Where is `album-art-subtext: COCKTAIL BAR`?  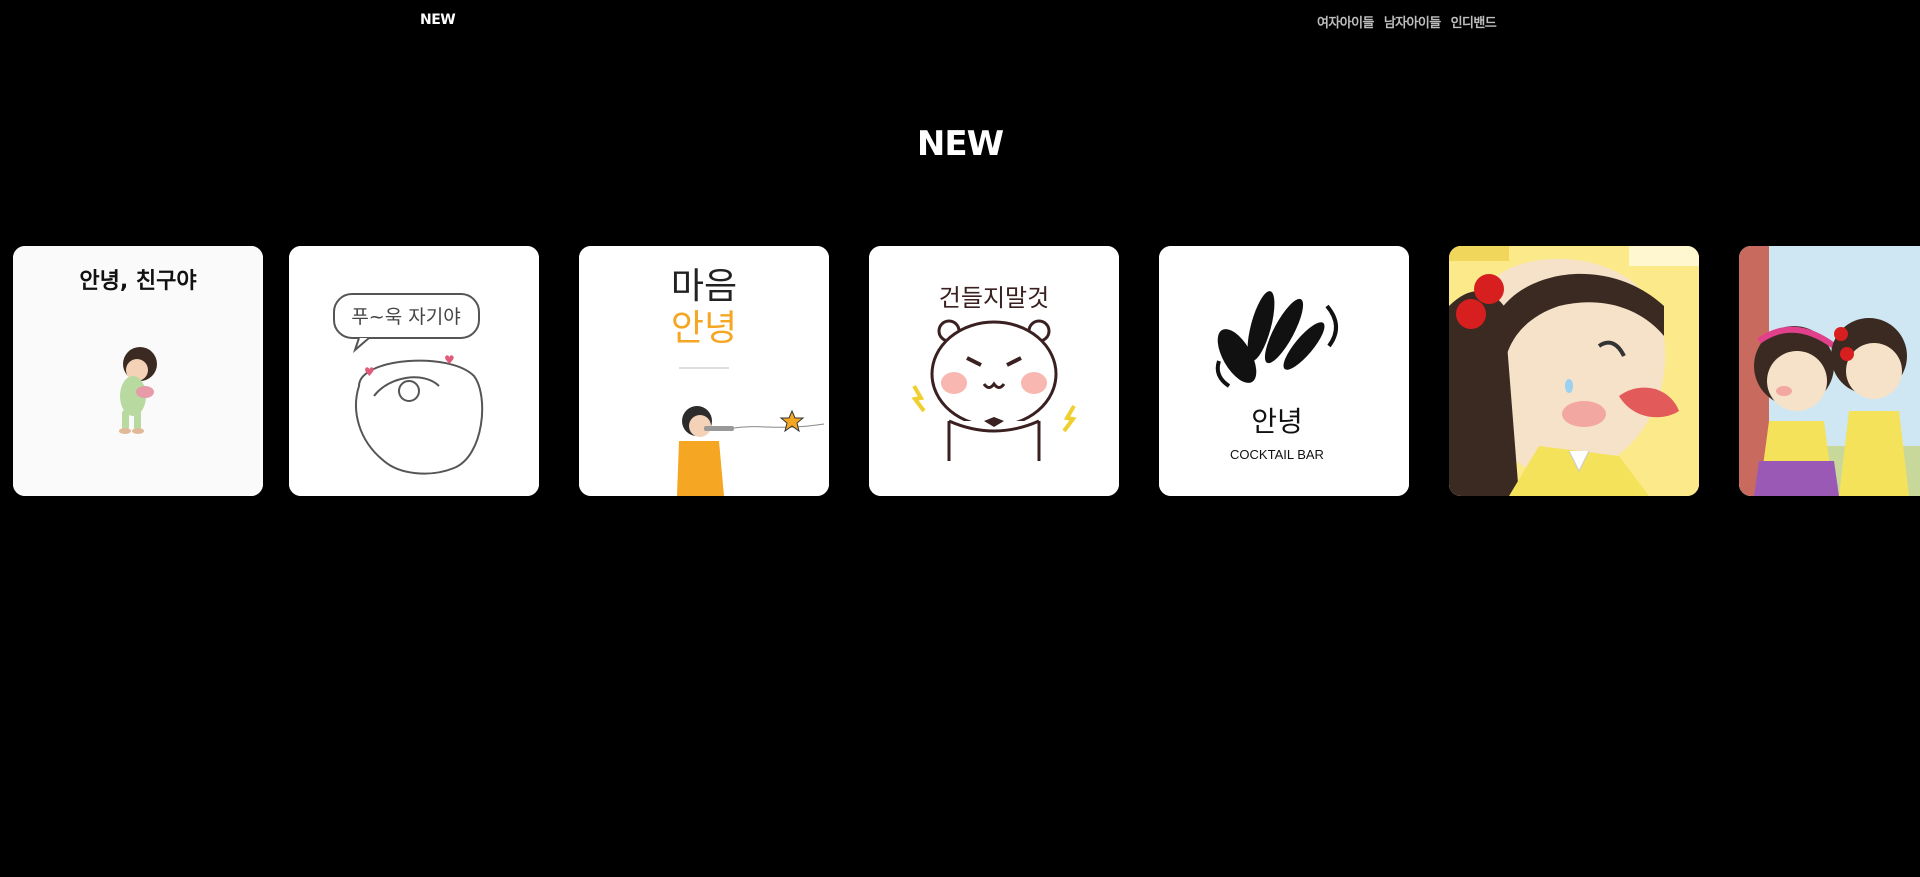
album-art-subtext: COCKTAIL BAR is located at coordinates (1277, 454).